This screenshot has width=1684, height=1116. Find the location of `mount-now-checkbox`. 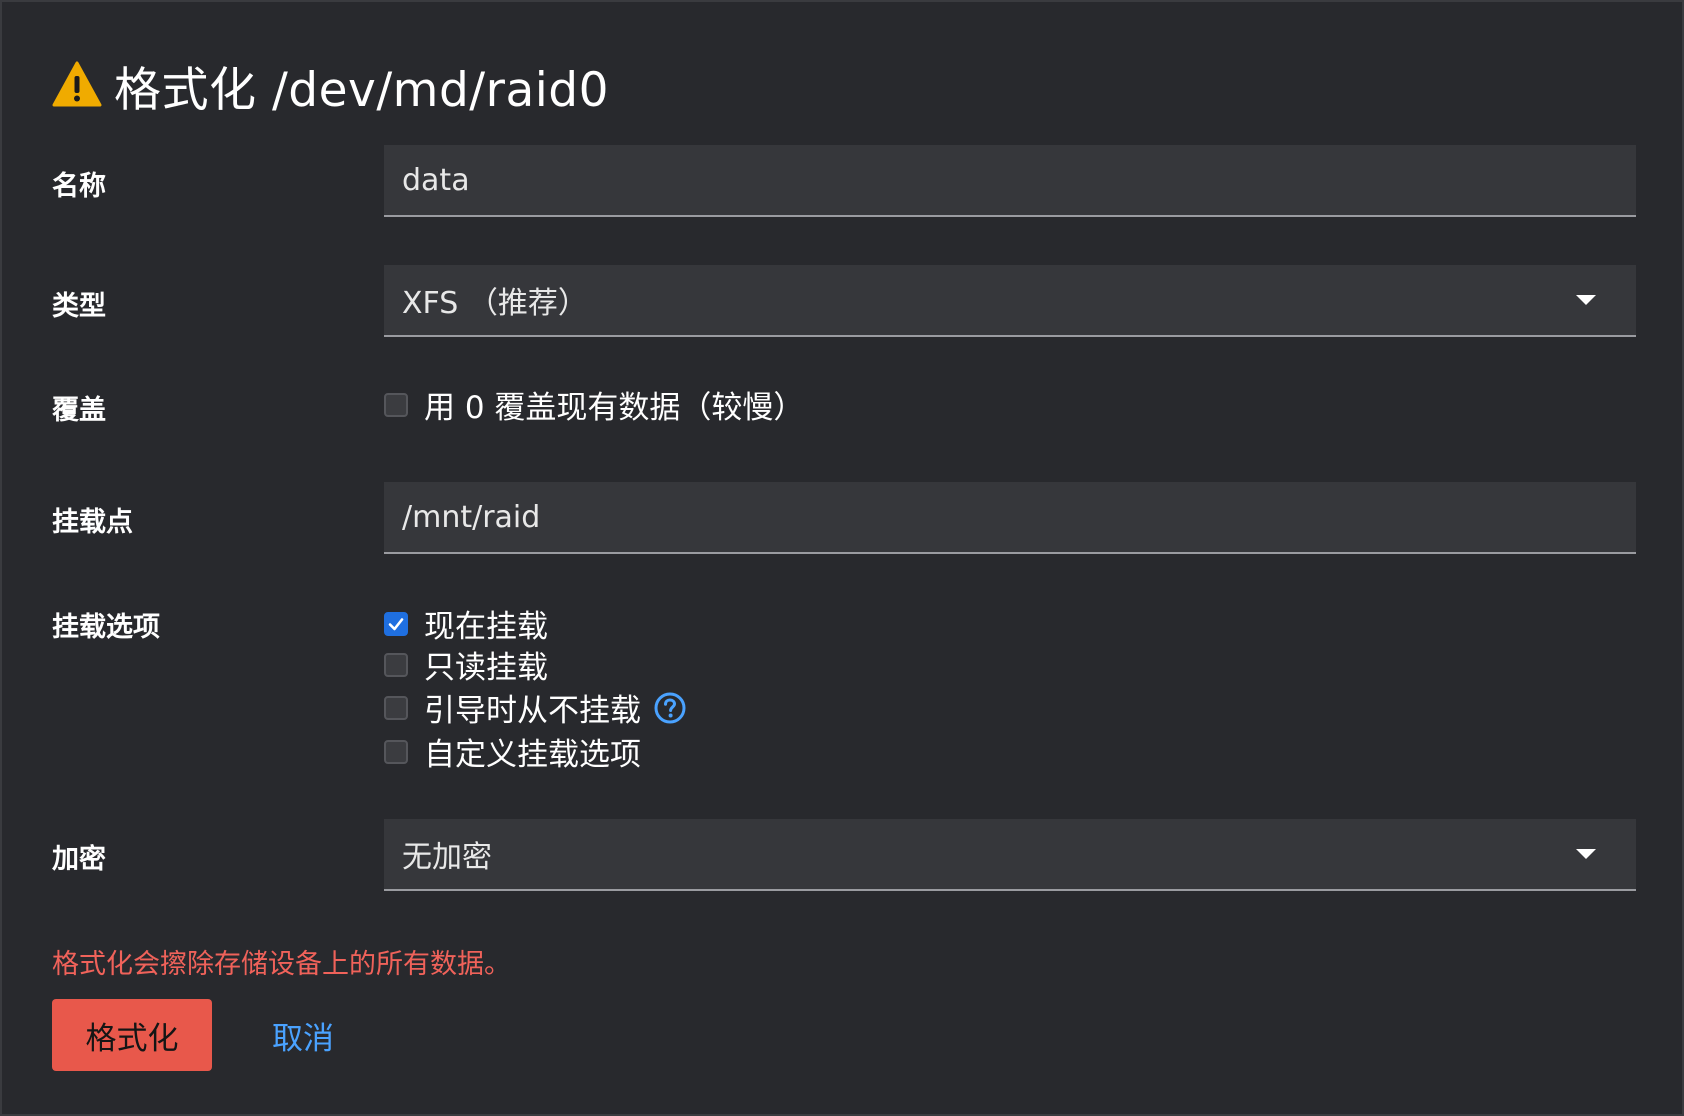

mount-now-checkbox is located at coordinates (396, 623).